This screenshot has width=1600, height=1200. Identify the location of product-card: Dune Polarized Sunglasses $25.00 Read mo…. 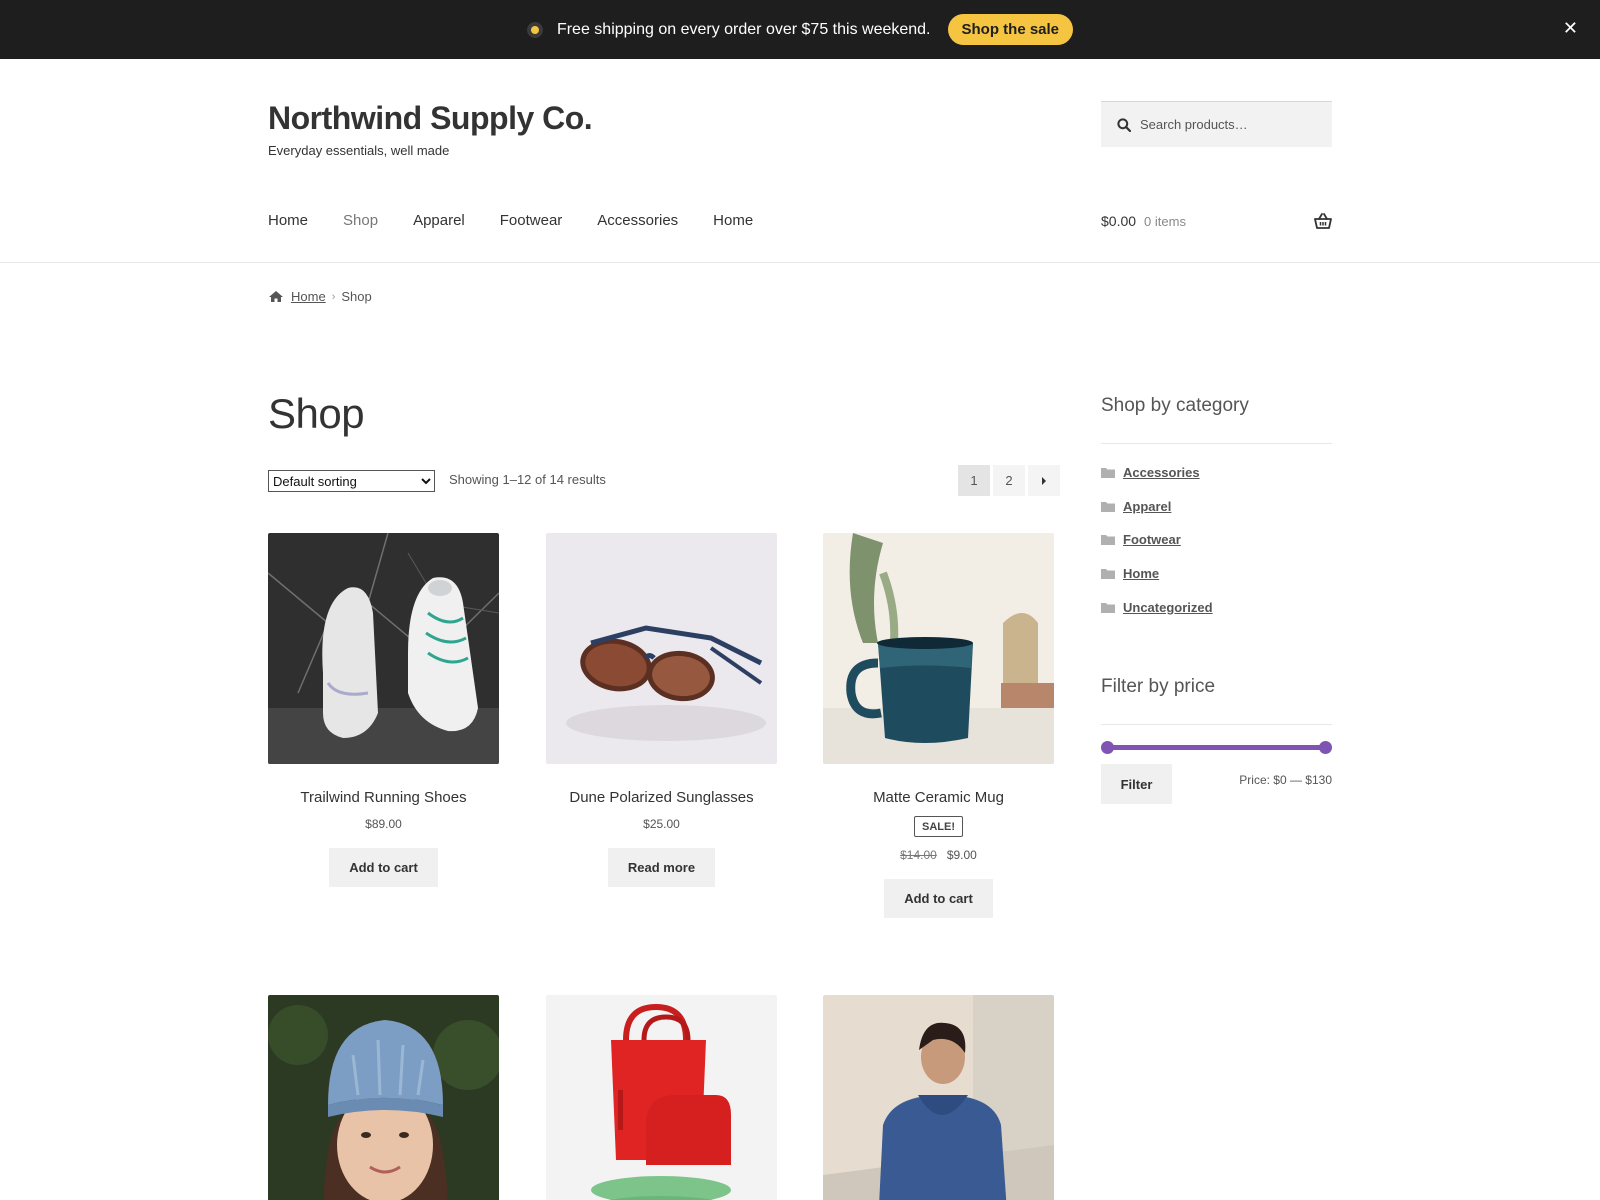
(661, 710).